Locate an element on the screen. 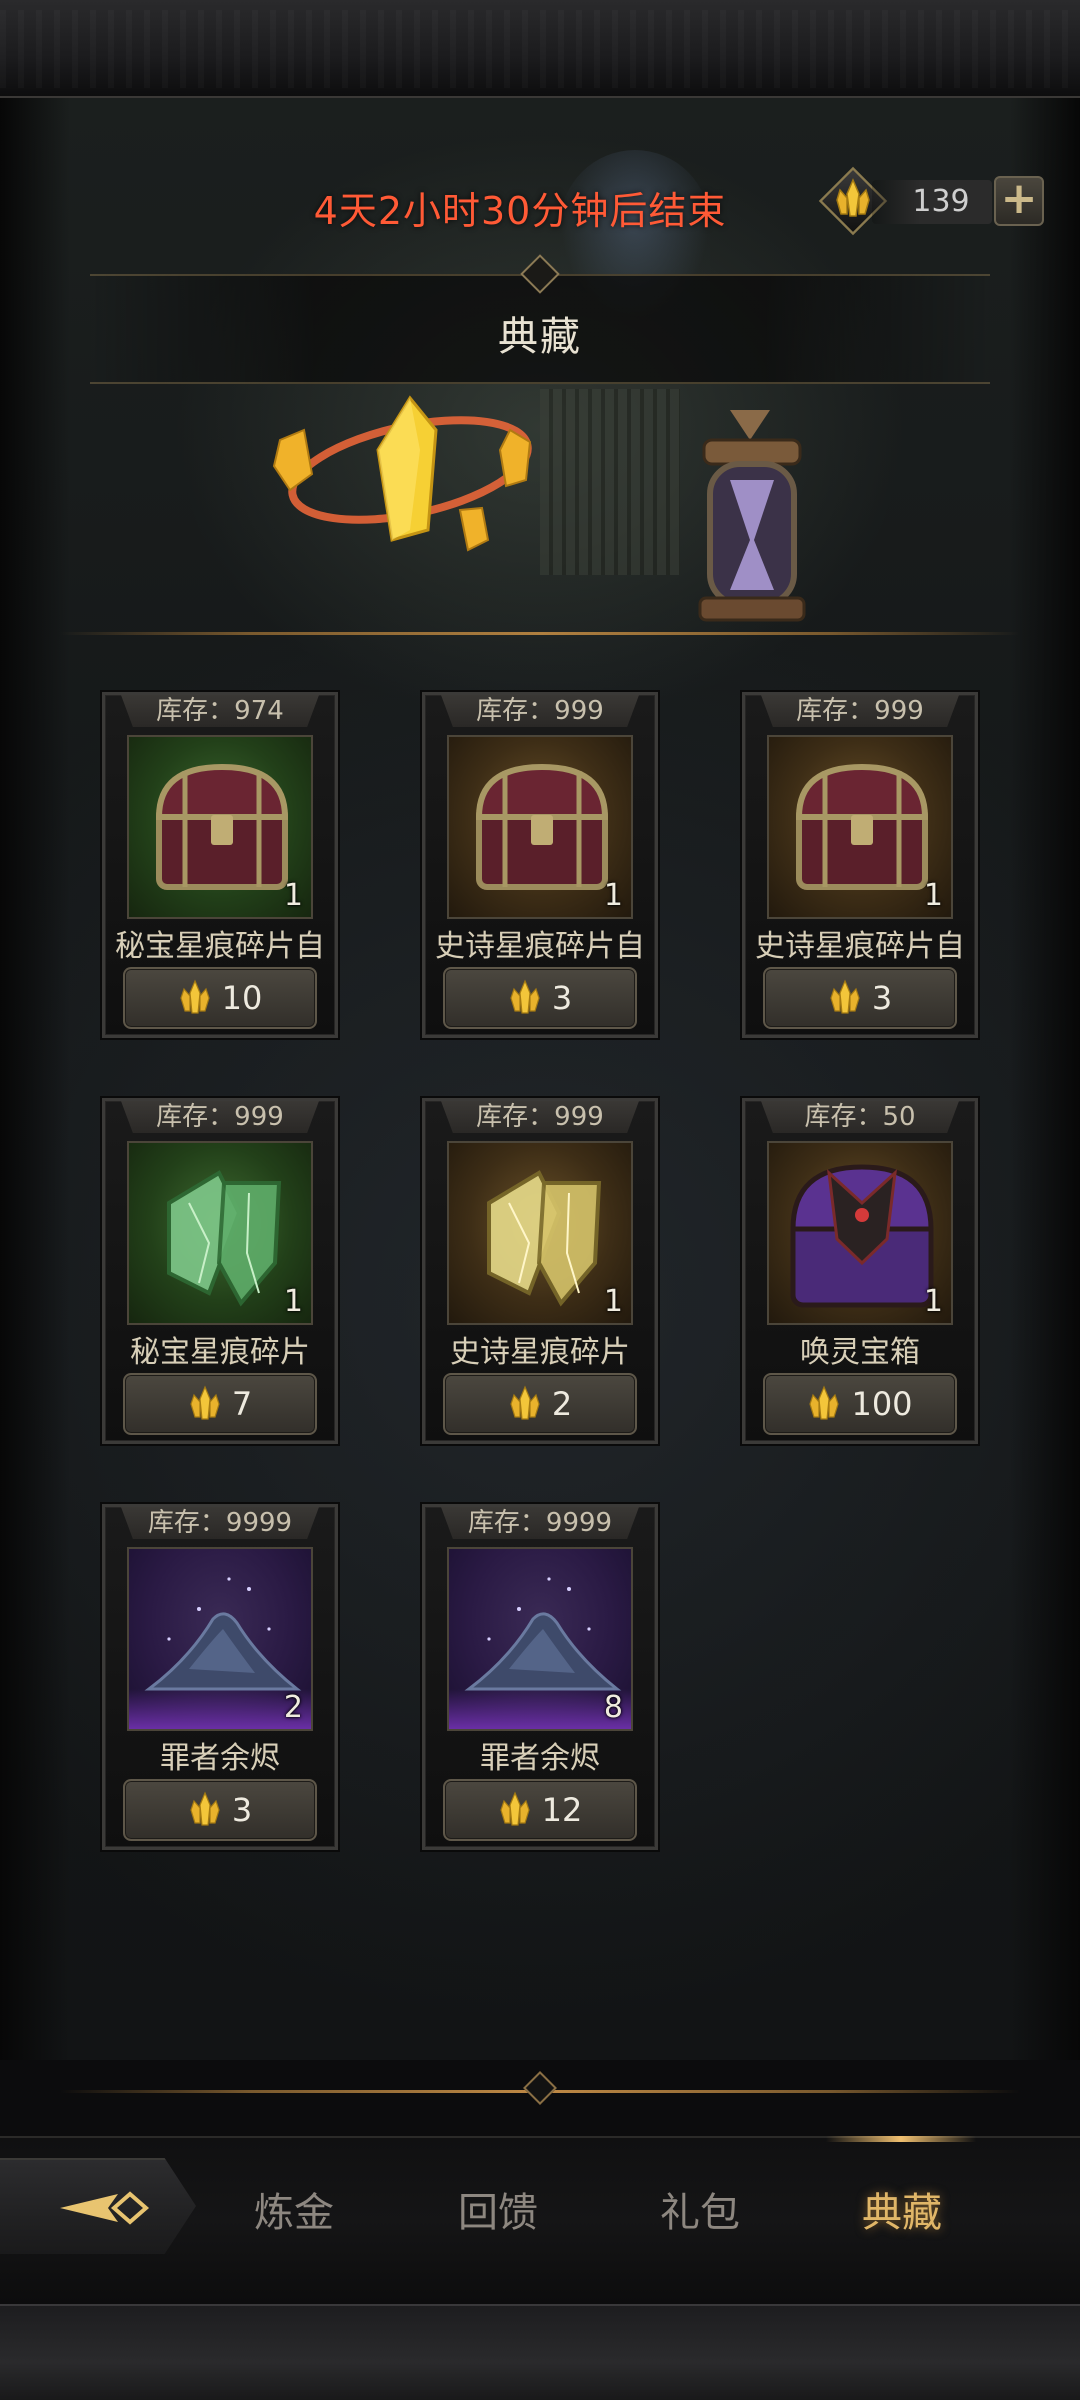 This screenshot has width=1080, height=2400. shop-item-card: 库存：9999 8 罪者余烬 12 is located at coordinates (540, 1677).